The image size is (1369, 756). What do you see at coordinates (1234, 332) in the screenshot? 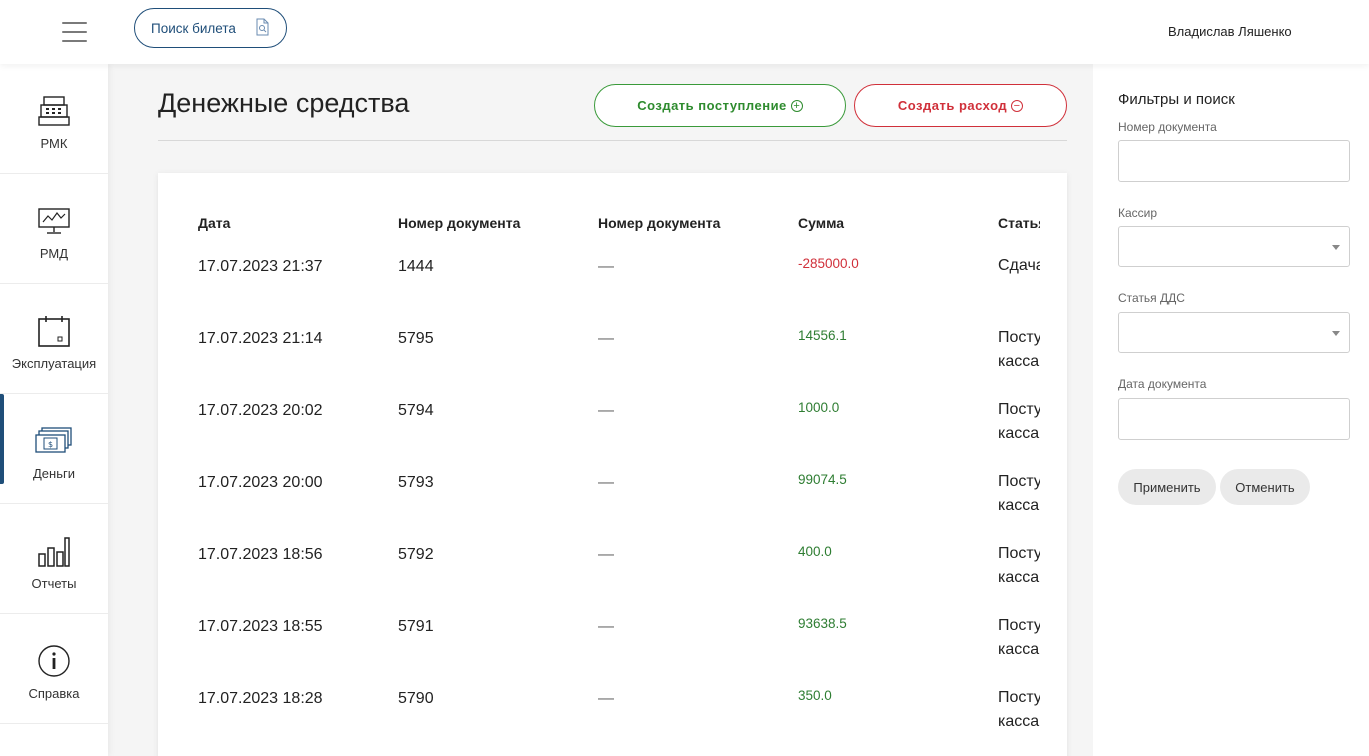
I see `dds-select` at bounding box center [1234, 332].